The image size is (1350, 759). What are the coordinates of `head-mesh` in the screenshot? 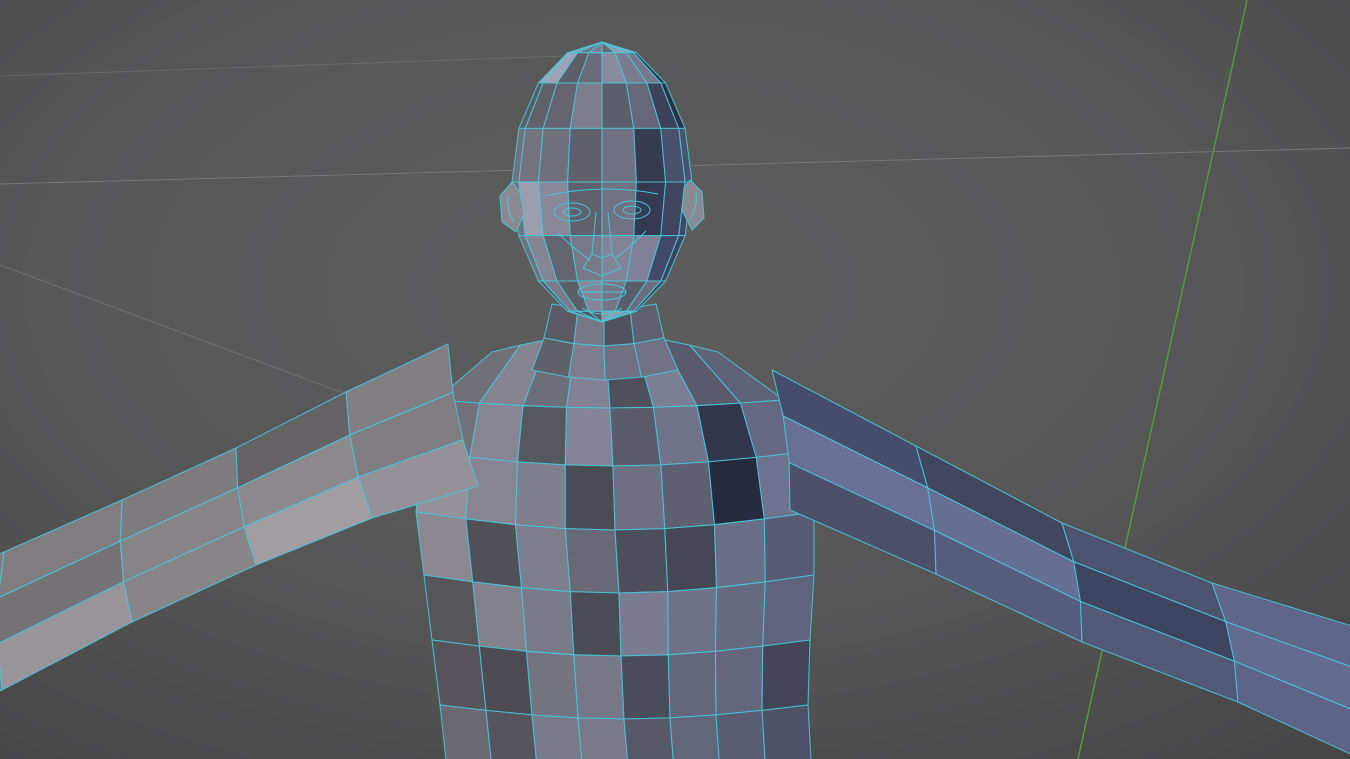 It's located at (602, 182).